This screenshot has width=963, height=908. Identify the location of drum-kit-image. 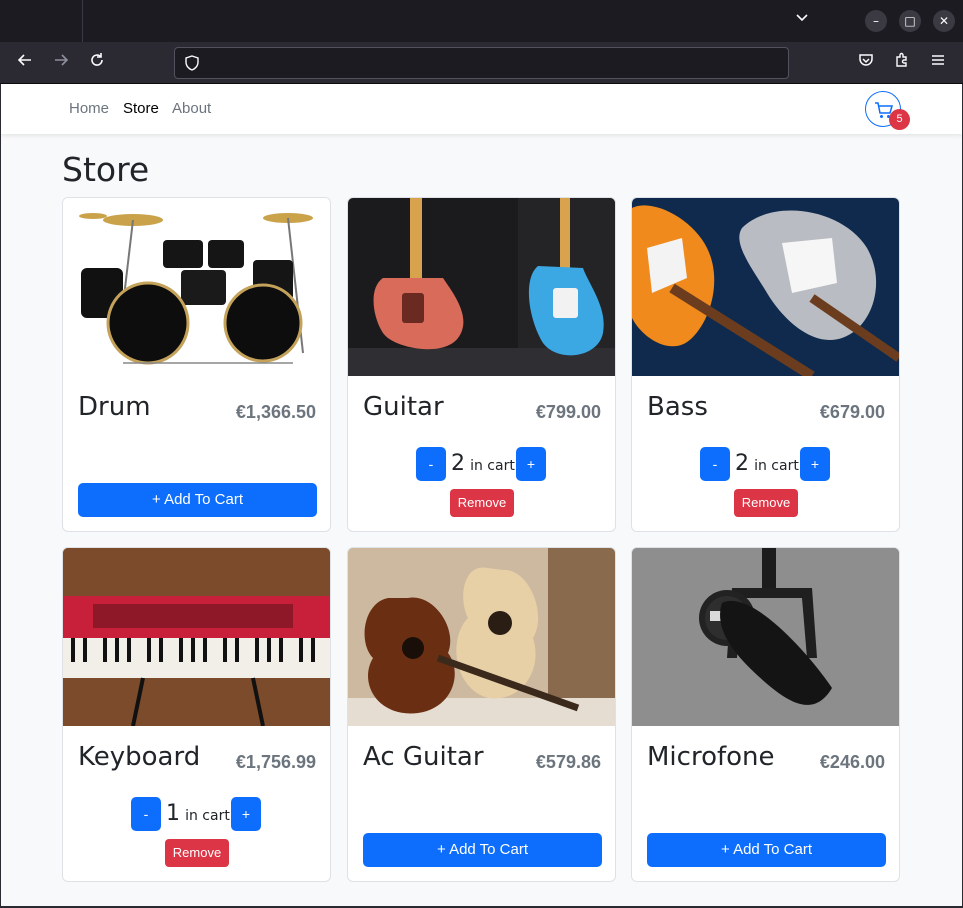
(196, 287).